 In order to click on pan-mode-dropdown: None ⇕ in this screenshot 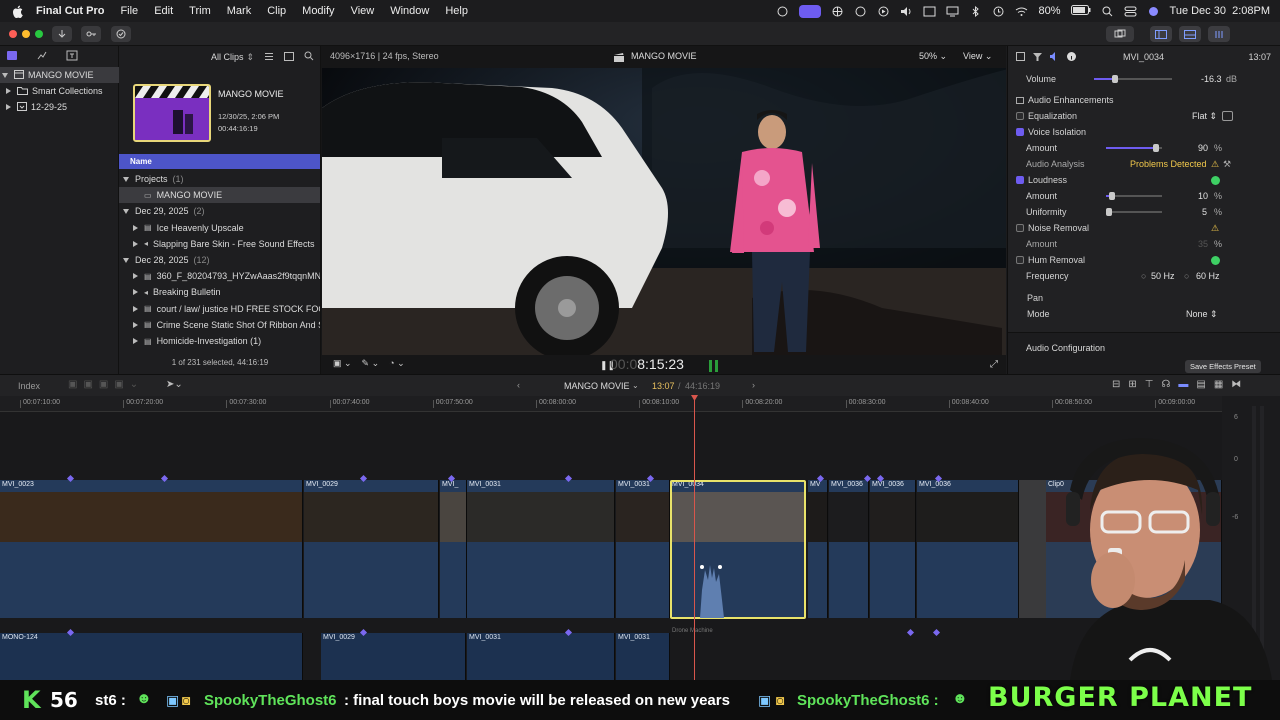, I will do `click(1202, 314)`.